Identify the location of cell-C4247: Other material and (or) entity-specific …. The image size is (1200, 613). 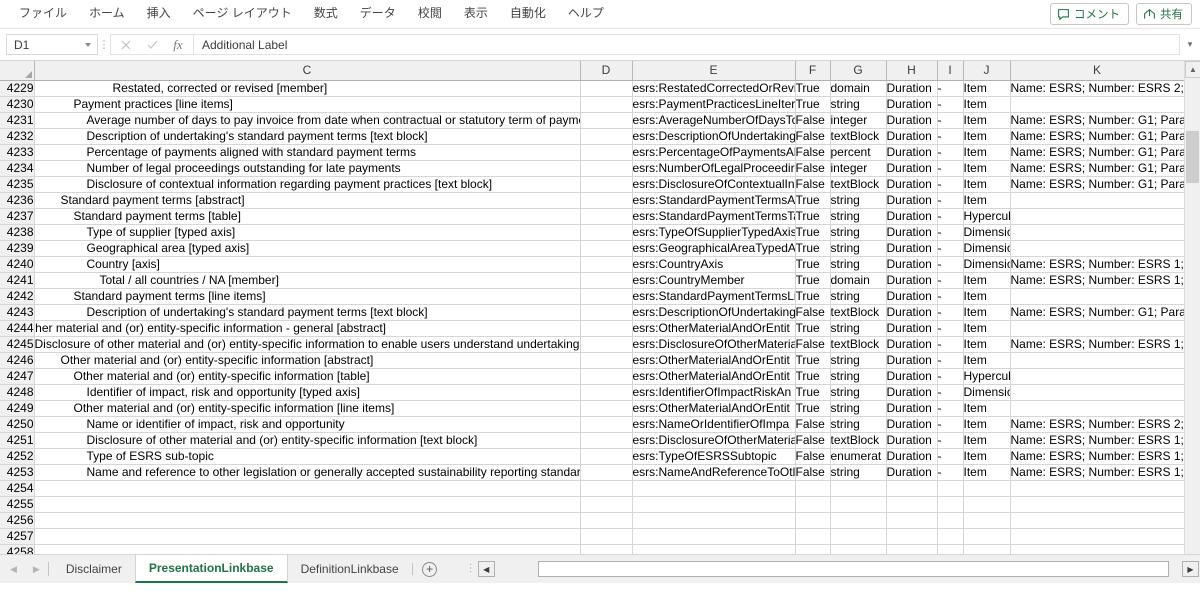
(307, 376).